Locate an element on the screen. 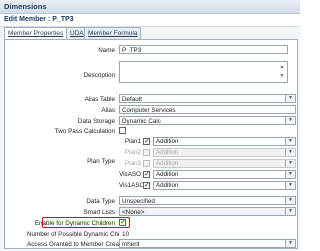 The width and height of the screenshot is (320, 251). alias-field: Computer Services is located at coordinates (207, 109).